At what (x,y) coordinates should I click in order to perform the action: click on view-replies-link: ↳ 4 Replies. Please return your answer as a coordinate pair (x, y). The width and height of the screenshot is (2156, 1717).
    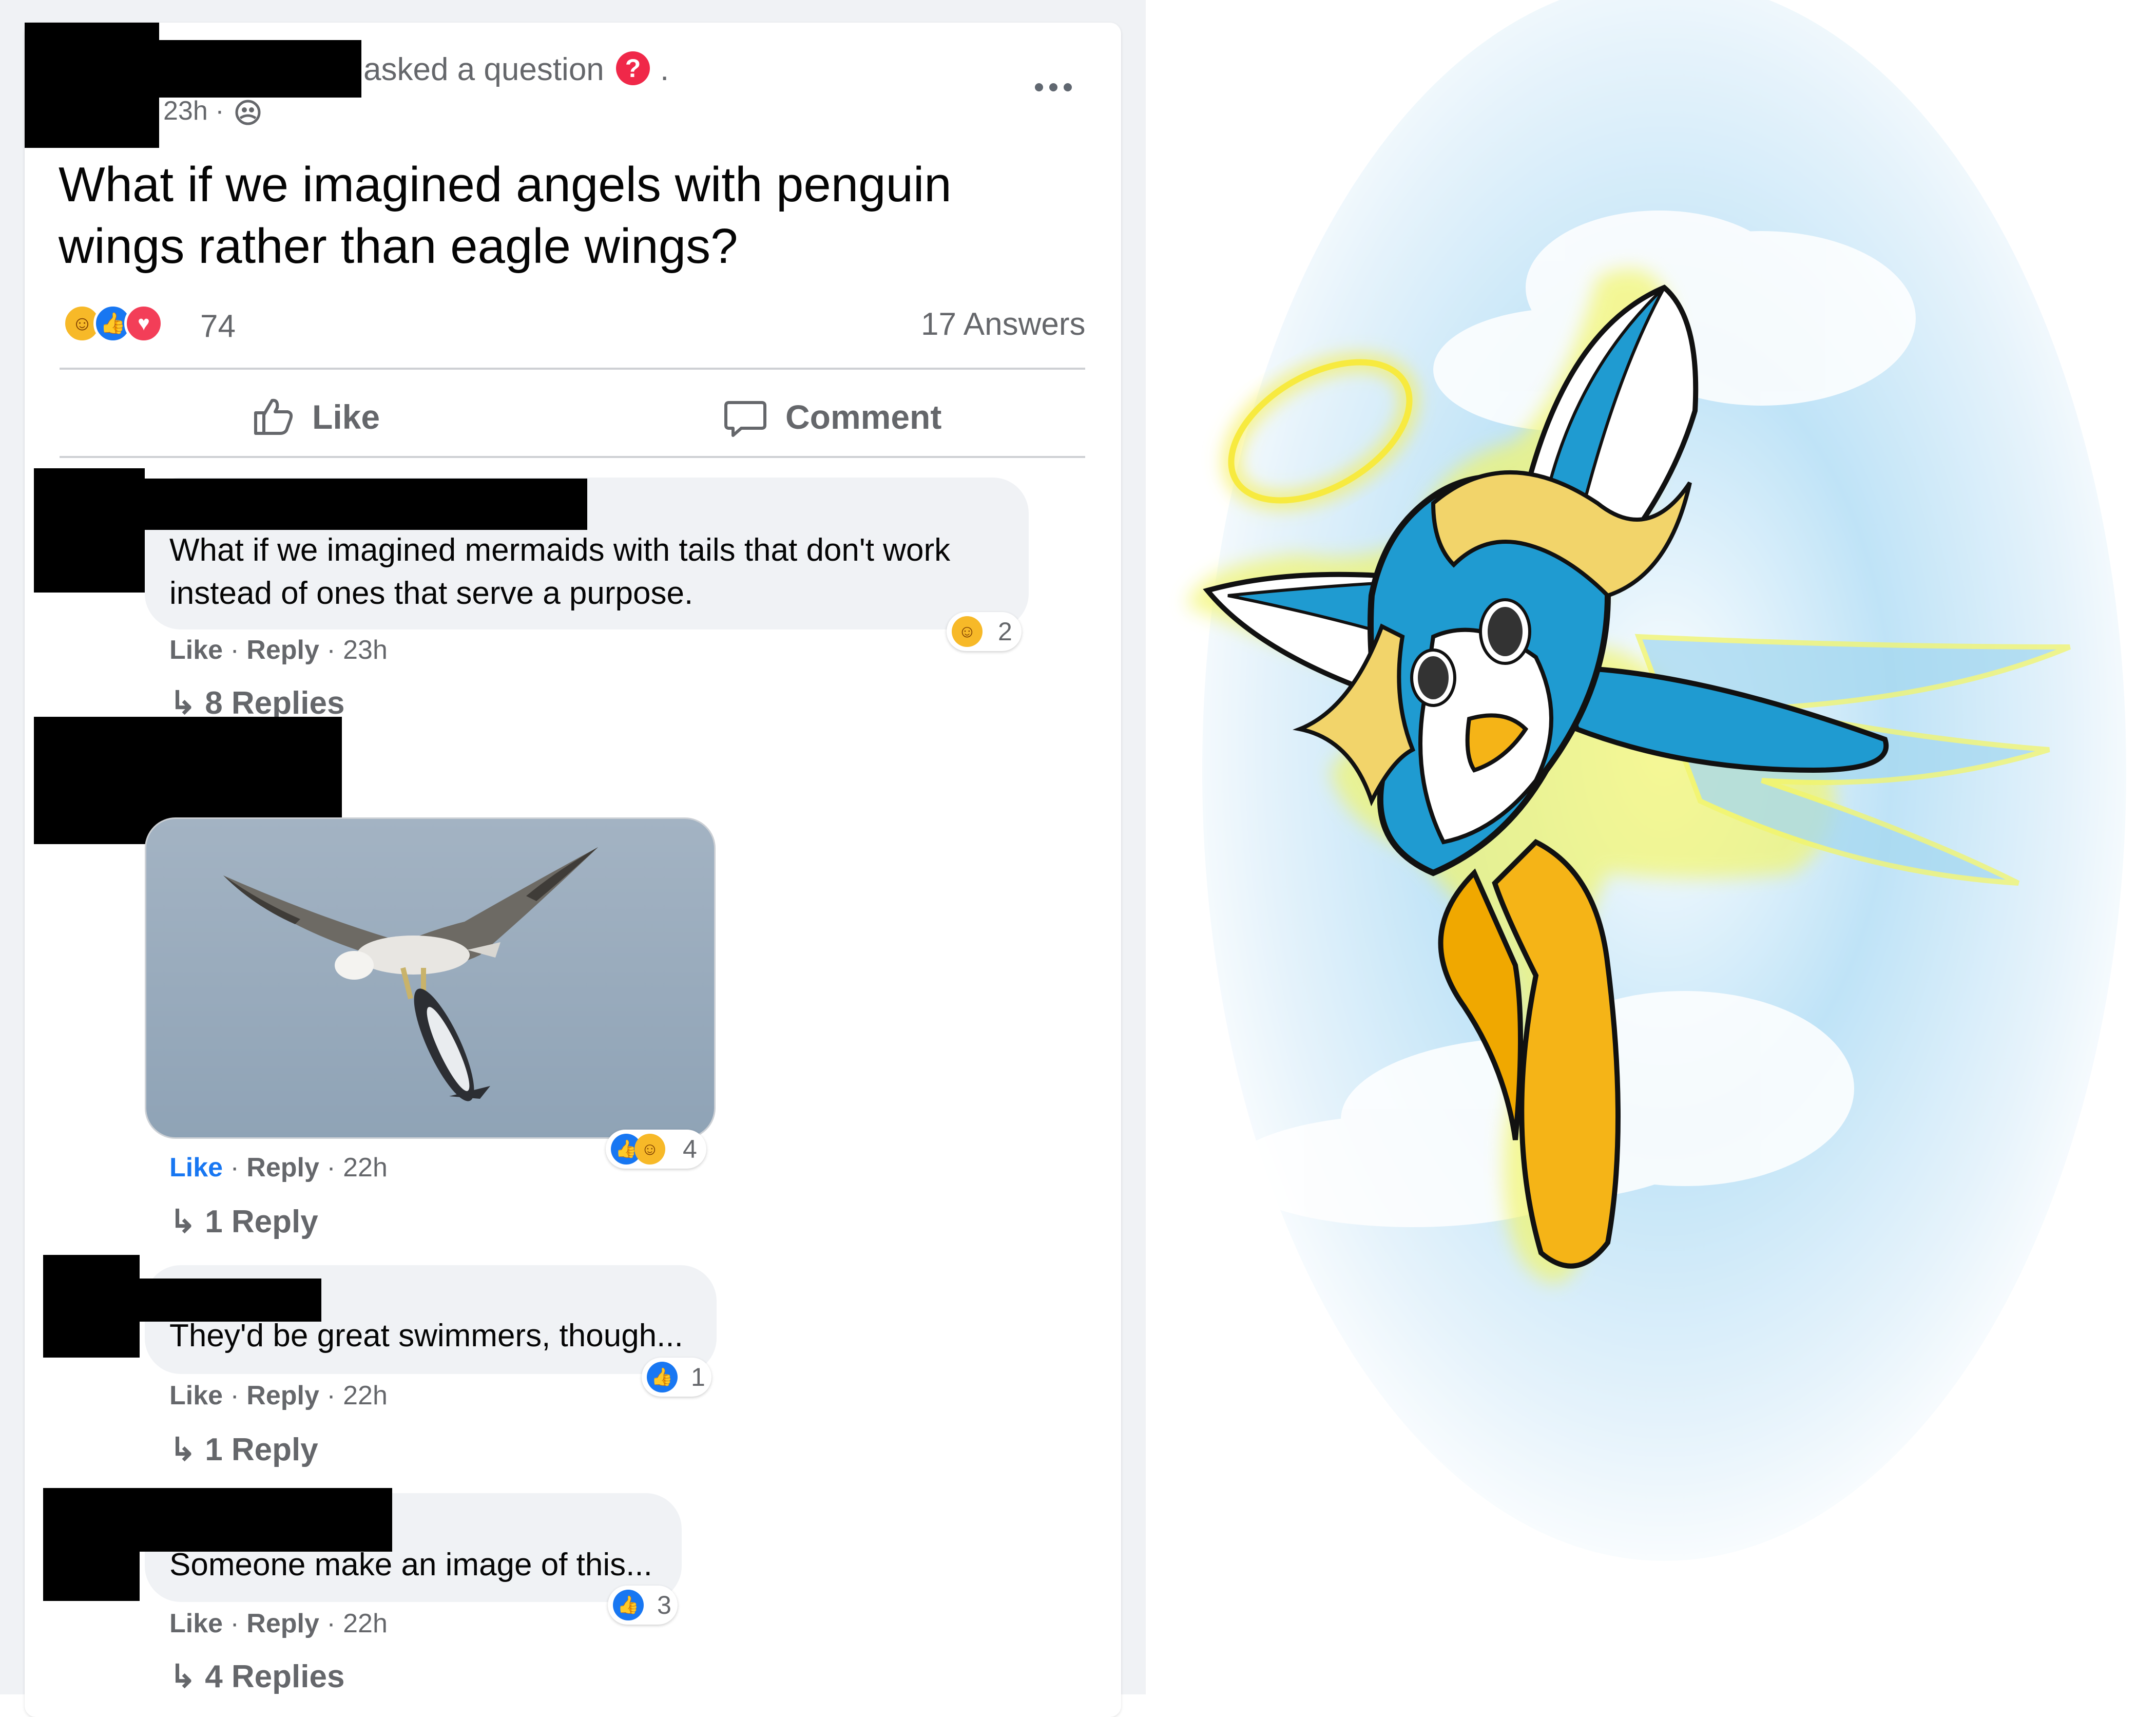
    Looking at the image, I should click on (256, 1676).